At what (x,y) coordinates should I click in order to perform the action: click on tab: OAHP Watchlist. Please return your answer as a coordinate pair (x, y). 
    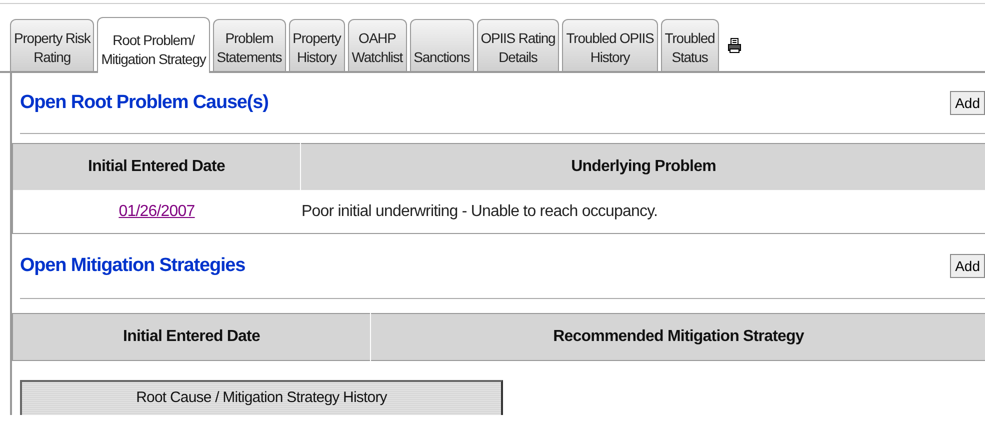
    Looking at the image, I should click on (377, 45).